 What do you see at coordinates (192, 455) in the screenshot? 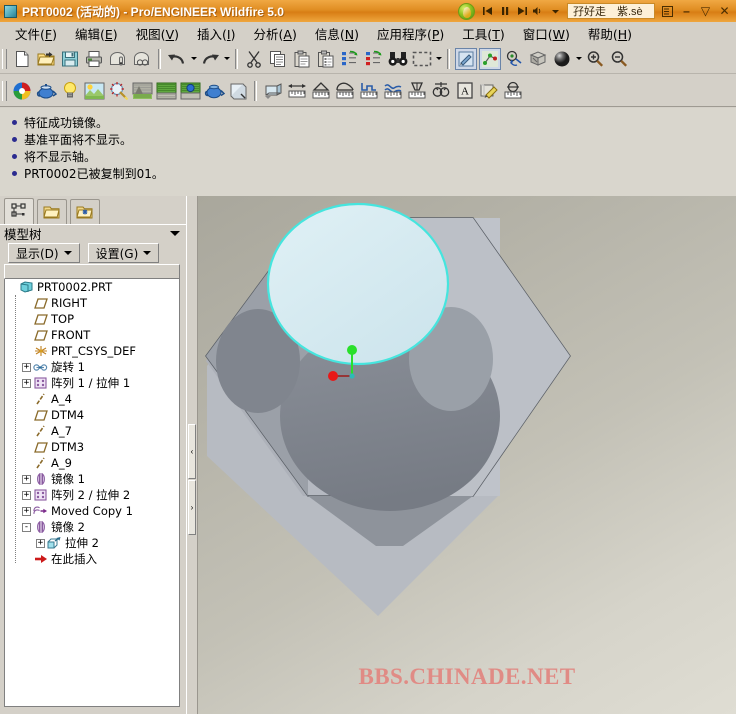
I see `panel-splitter: ‹ ›` at bounding box center [192, 455].